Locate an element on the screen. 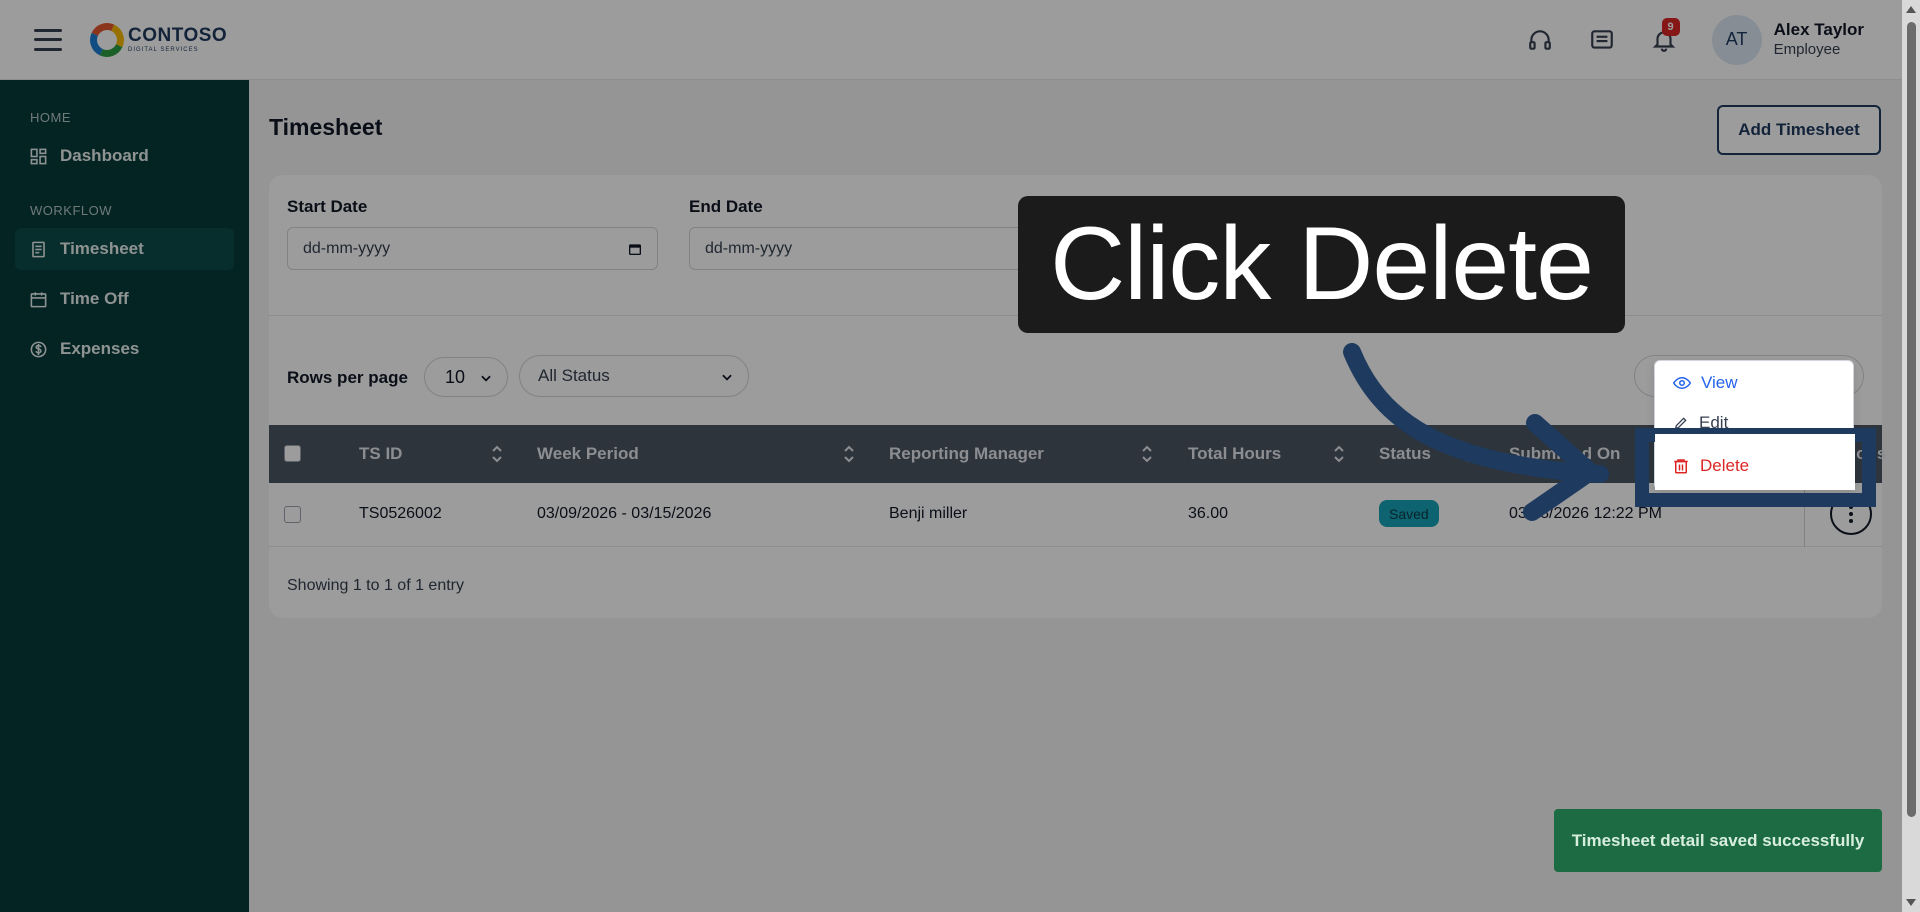  column-total-hours: Total Hours is located at coordinates (1234, 454).